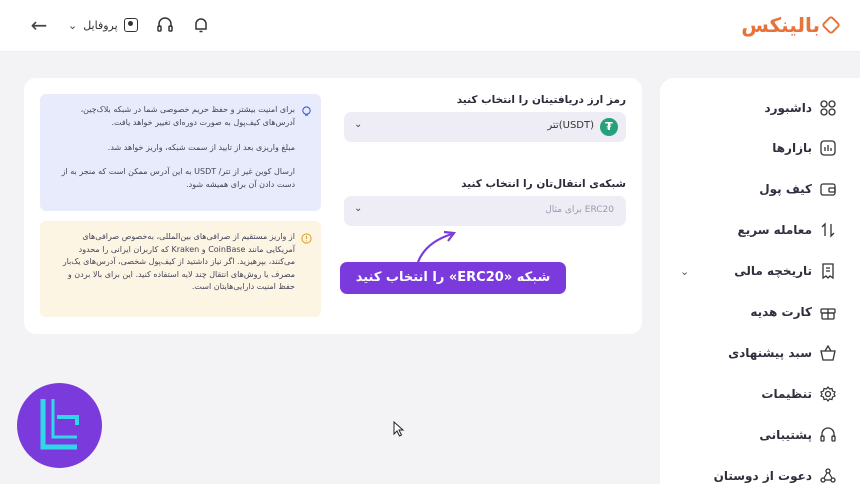 This screenshot has height=484, width=860. Describe the element at coordinates (485, 127) in the screenshot. I see `currency-select: ₮ تتر(USDT) ⌄` at that location.